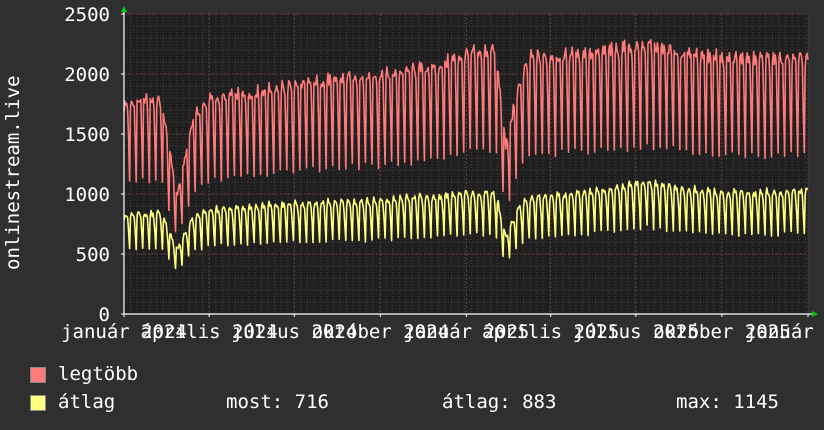 This screenshot has width=824, height=430. Describe the element at coordinates (815, 314) in the screenshot. I see `x-axis-arrow` at that location.